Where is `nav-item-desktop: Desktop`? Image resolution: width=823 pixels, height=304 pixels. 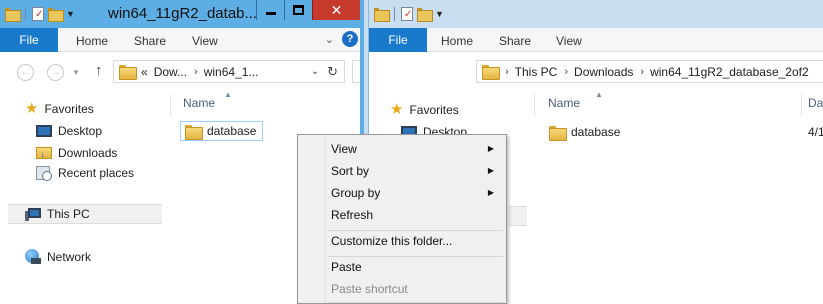
nav-item-desktop: Desktop is located at coordinates (69, 131).